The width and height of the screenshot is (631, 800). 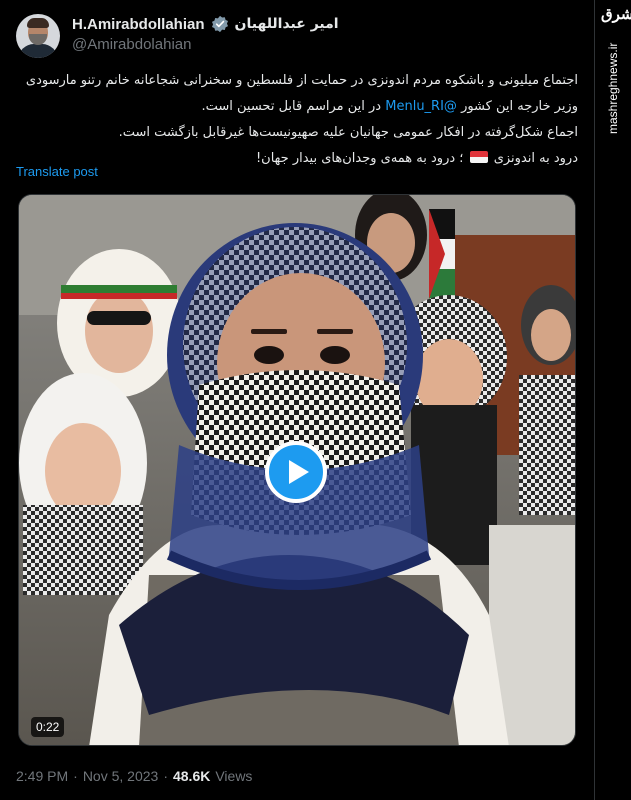 I want to click on post-meta: 2:49 PM · Nov 5, 2023 · 48.6K Views, so click(x=134, y=776).